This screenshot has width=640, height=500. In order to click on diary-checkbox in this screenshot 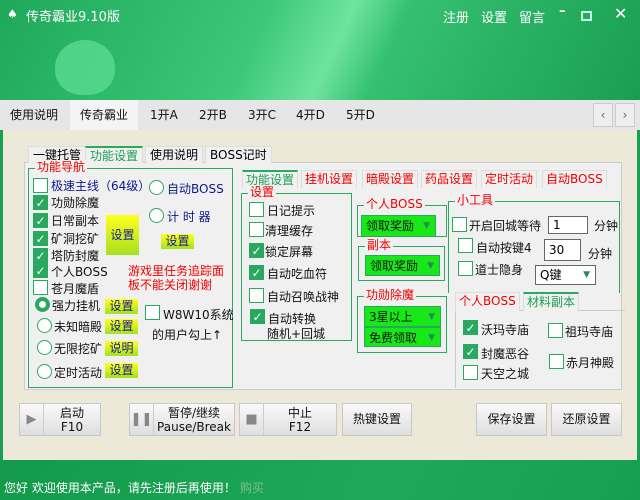, I will do `click(256, 209)`.